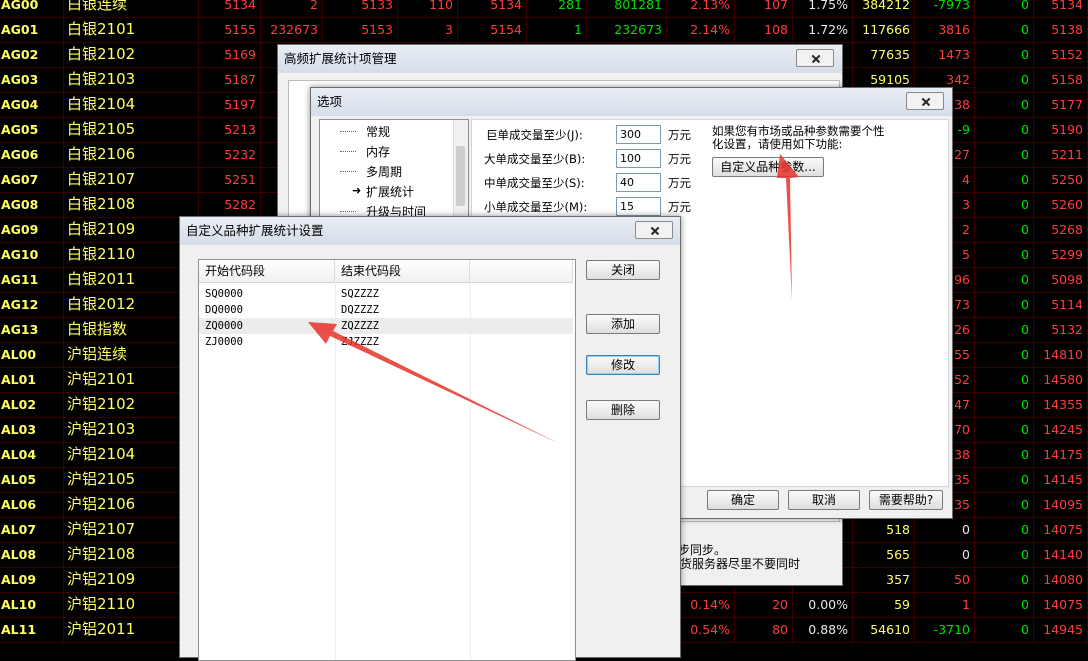 This screenshot has height=661, width=1088. I want to click on quote-code: AG07, so click(32, 179).